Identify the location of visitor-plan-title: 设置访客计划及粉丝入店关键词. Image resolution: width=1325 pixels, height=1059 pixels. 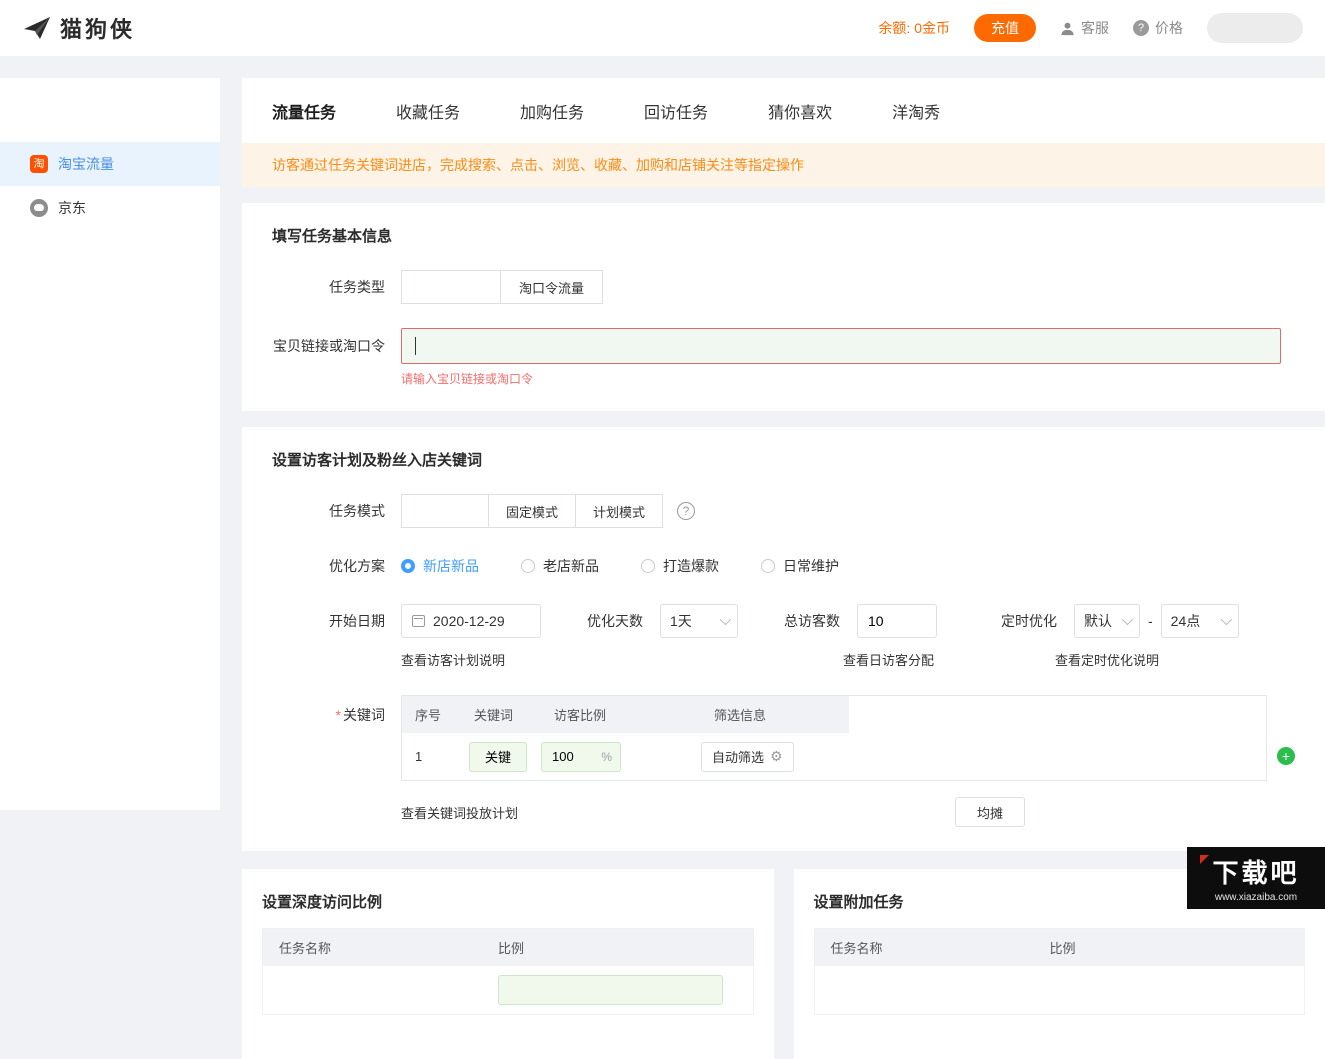
(783, 459).